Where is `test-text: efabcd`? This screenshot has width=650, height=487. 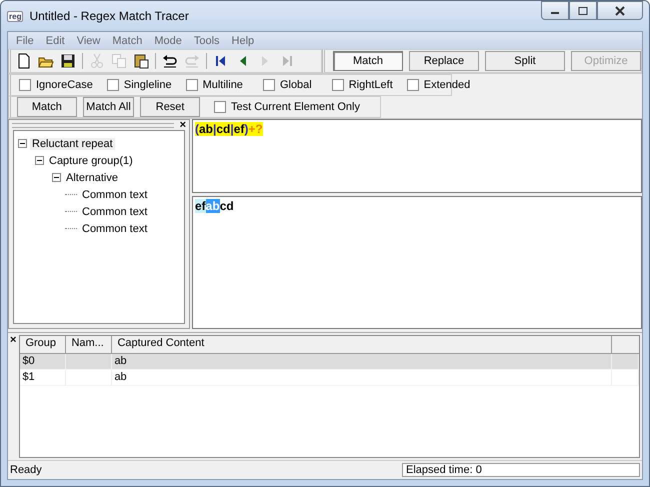
test-text: efabcd is located at coordinates (214, 206).